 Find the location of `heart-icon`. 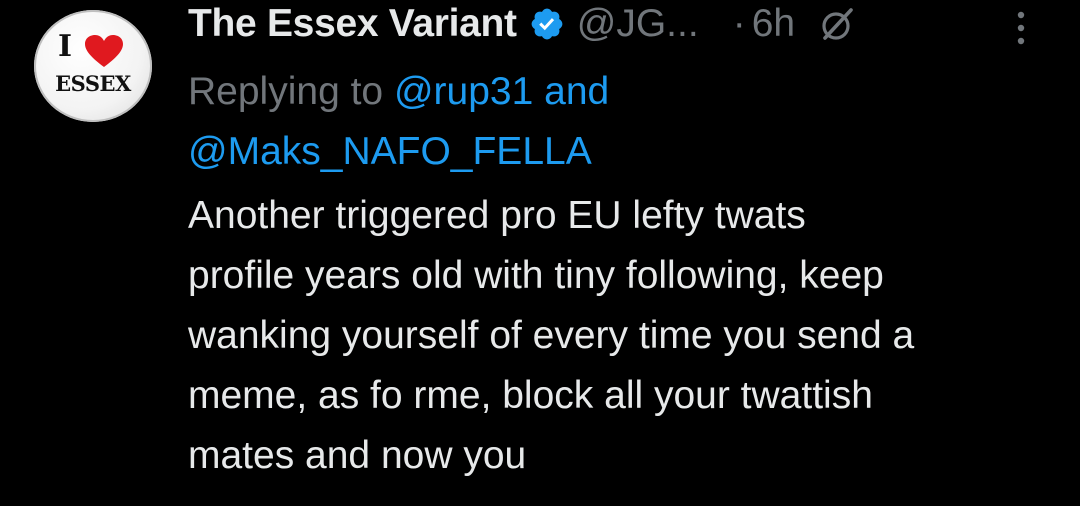

heart-icon is located at coordinates (104, 51).